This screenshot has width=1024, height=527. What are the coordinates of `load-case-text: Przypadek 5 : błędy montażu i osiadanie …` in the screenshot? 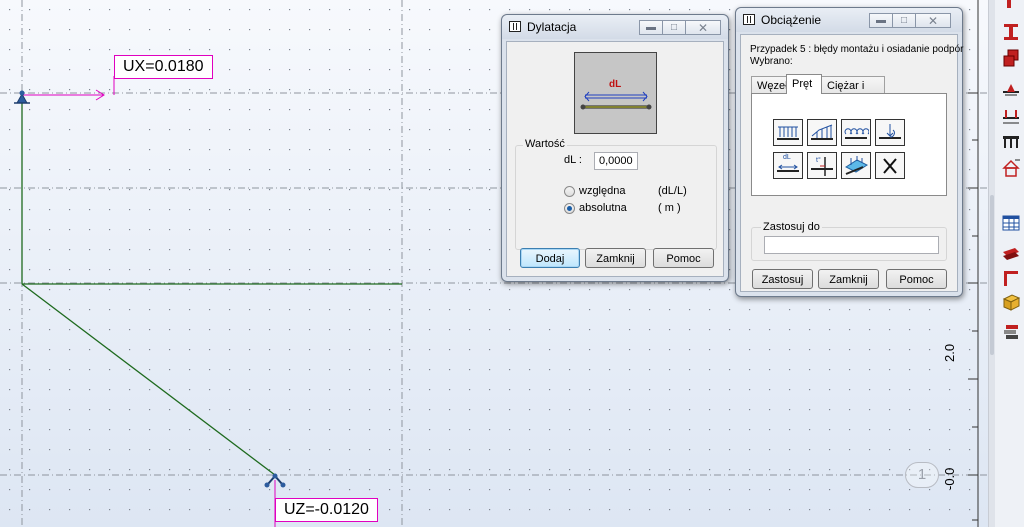 It's located at (857, 49).